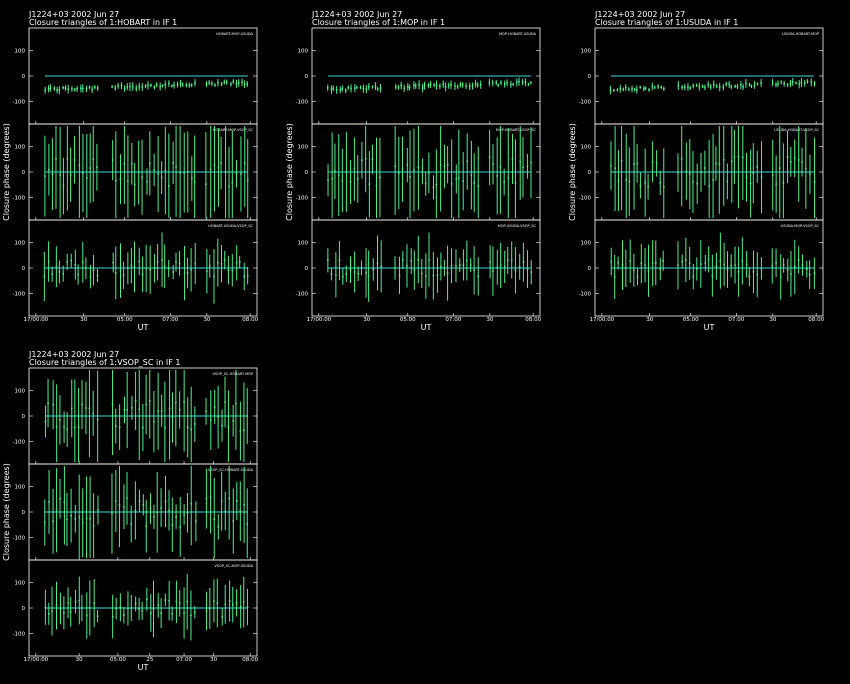 The height and width of the screenshot is (684, 850). I want to click on y-tick-label: 100, so click(303, 147).